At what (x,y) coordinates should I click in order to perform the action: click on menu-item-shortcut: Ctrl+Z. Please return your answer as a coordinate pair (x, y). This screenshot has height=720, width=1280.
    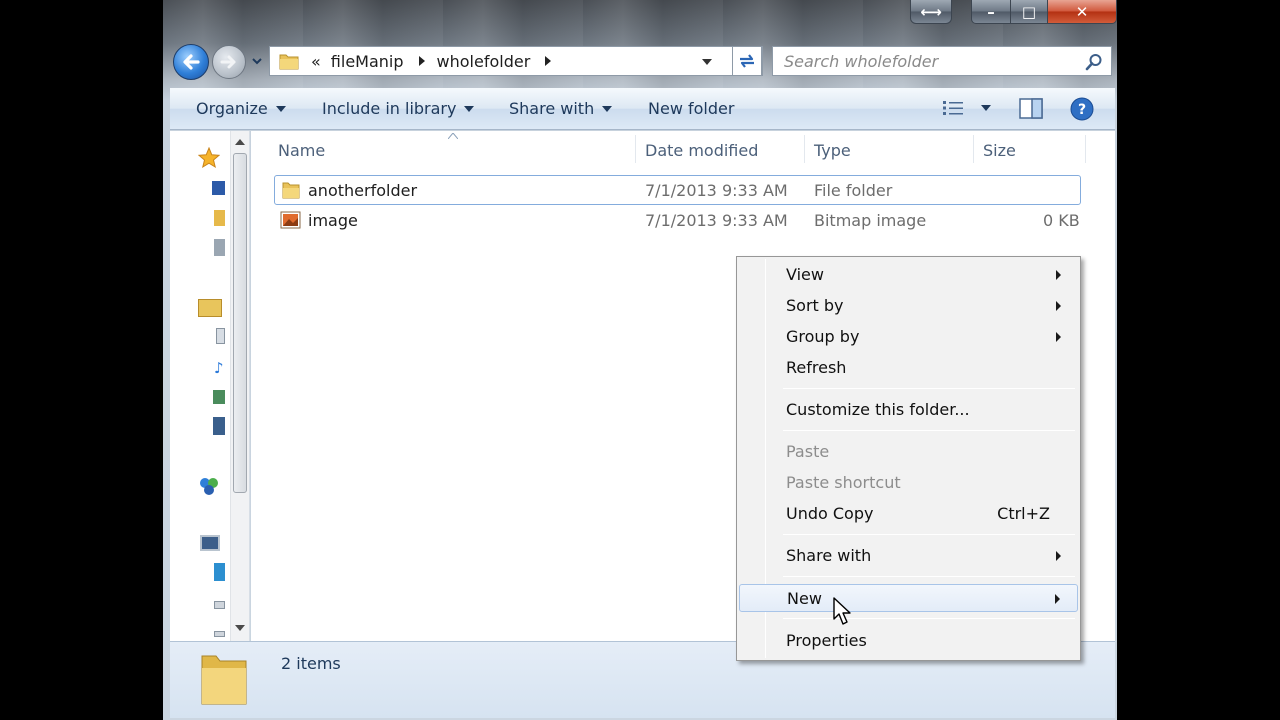
    Looking at the image, I should click on (1023, 513).